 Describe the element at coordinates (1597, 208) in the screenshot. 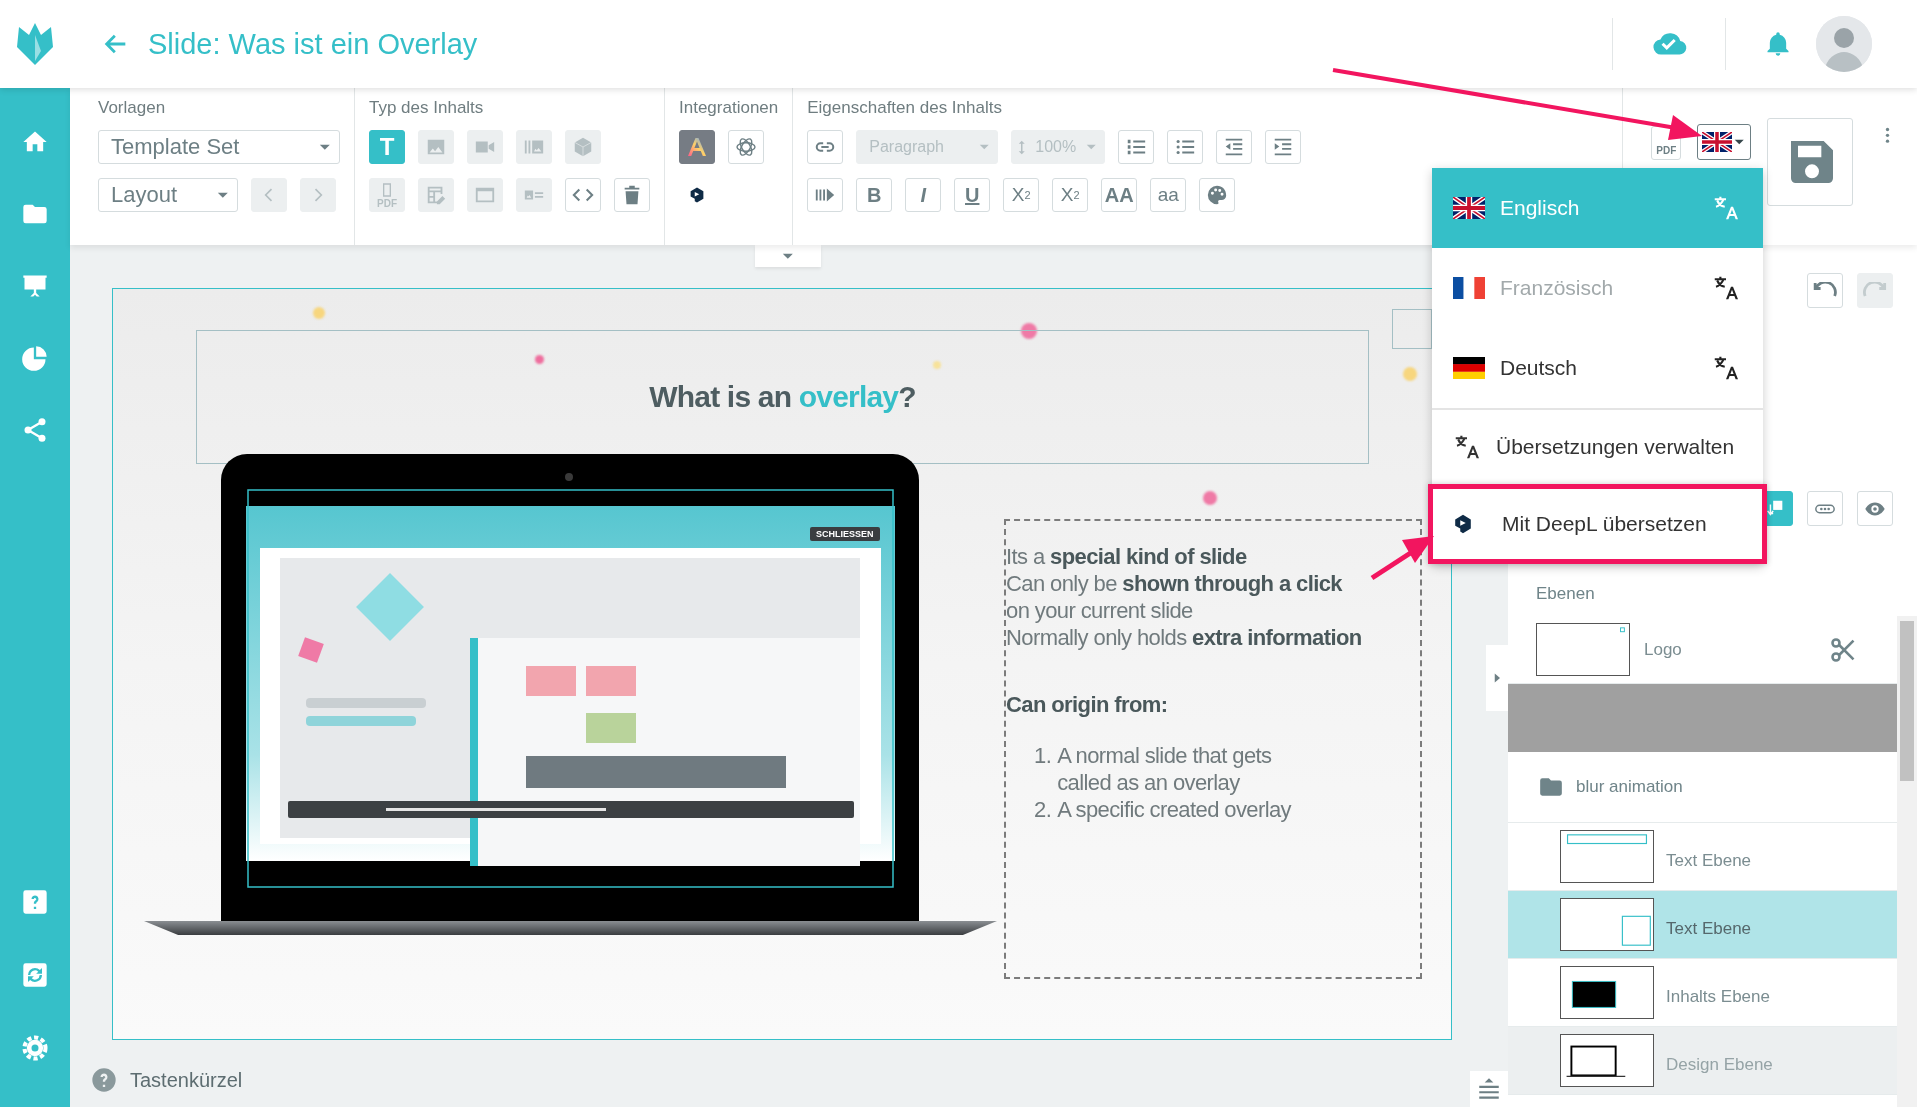

I see `language-option: Englisch` at that location.